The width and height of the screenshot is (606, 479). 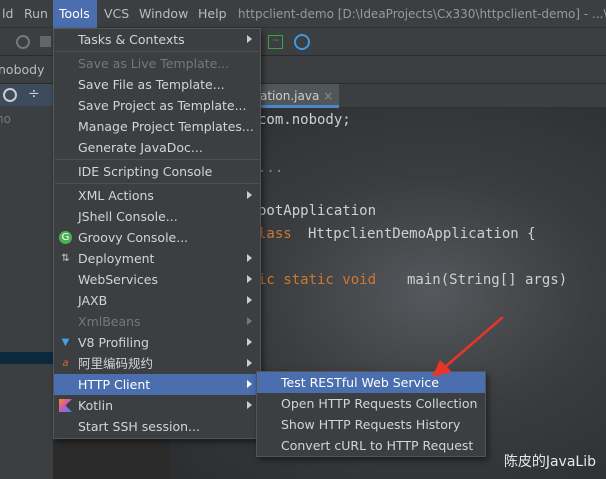 I want to click on arrow-shaft, so click(x=474, y=342).